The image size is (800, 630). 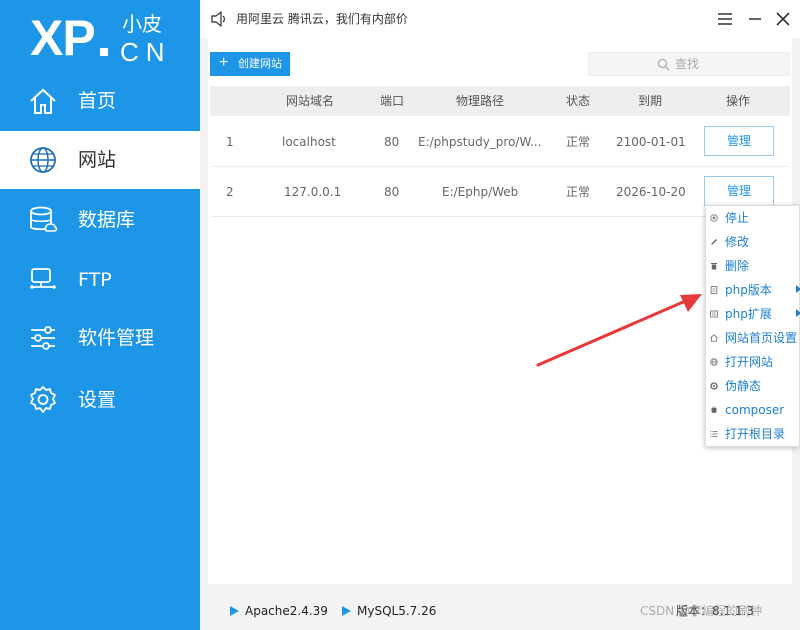 I want to click on row-index: 1, so click(x=230, y=142).